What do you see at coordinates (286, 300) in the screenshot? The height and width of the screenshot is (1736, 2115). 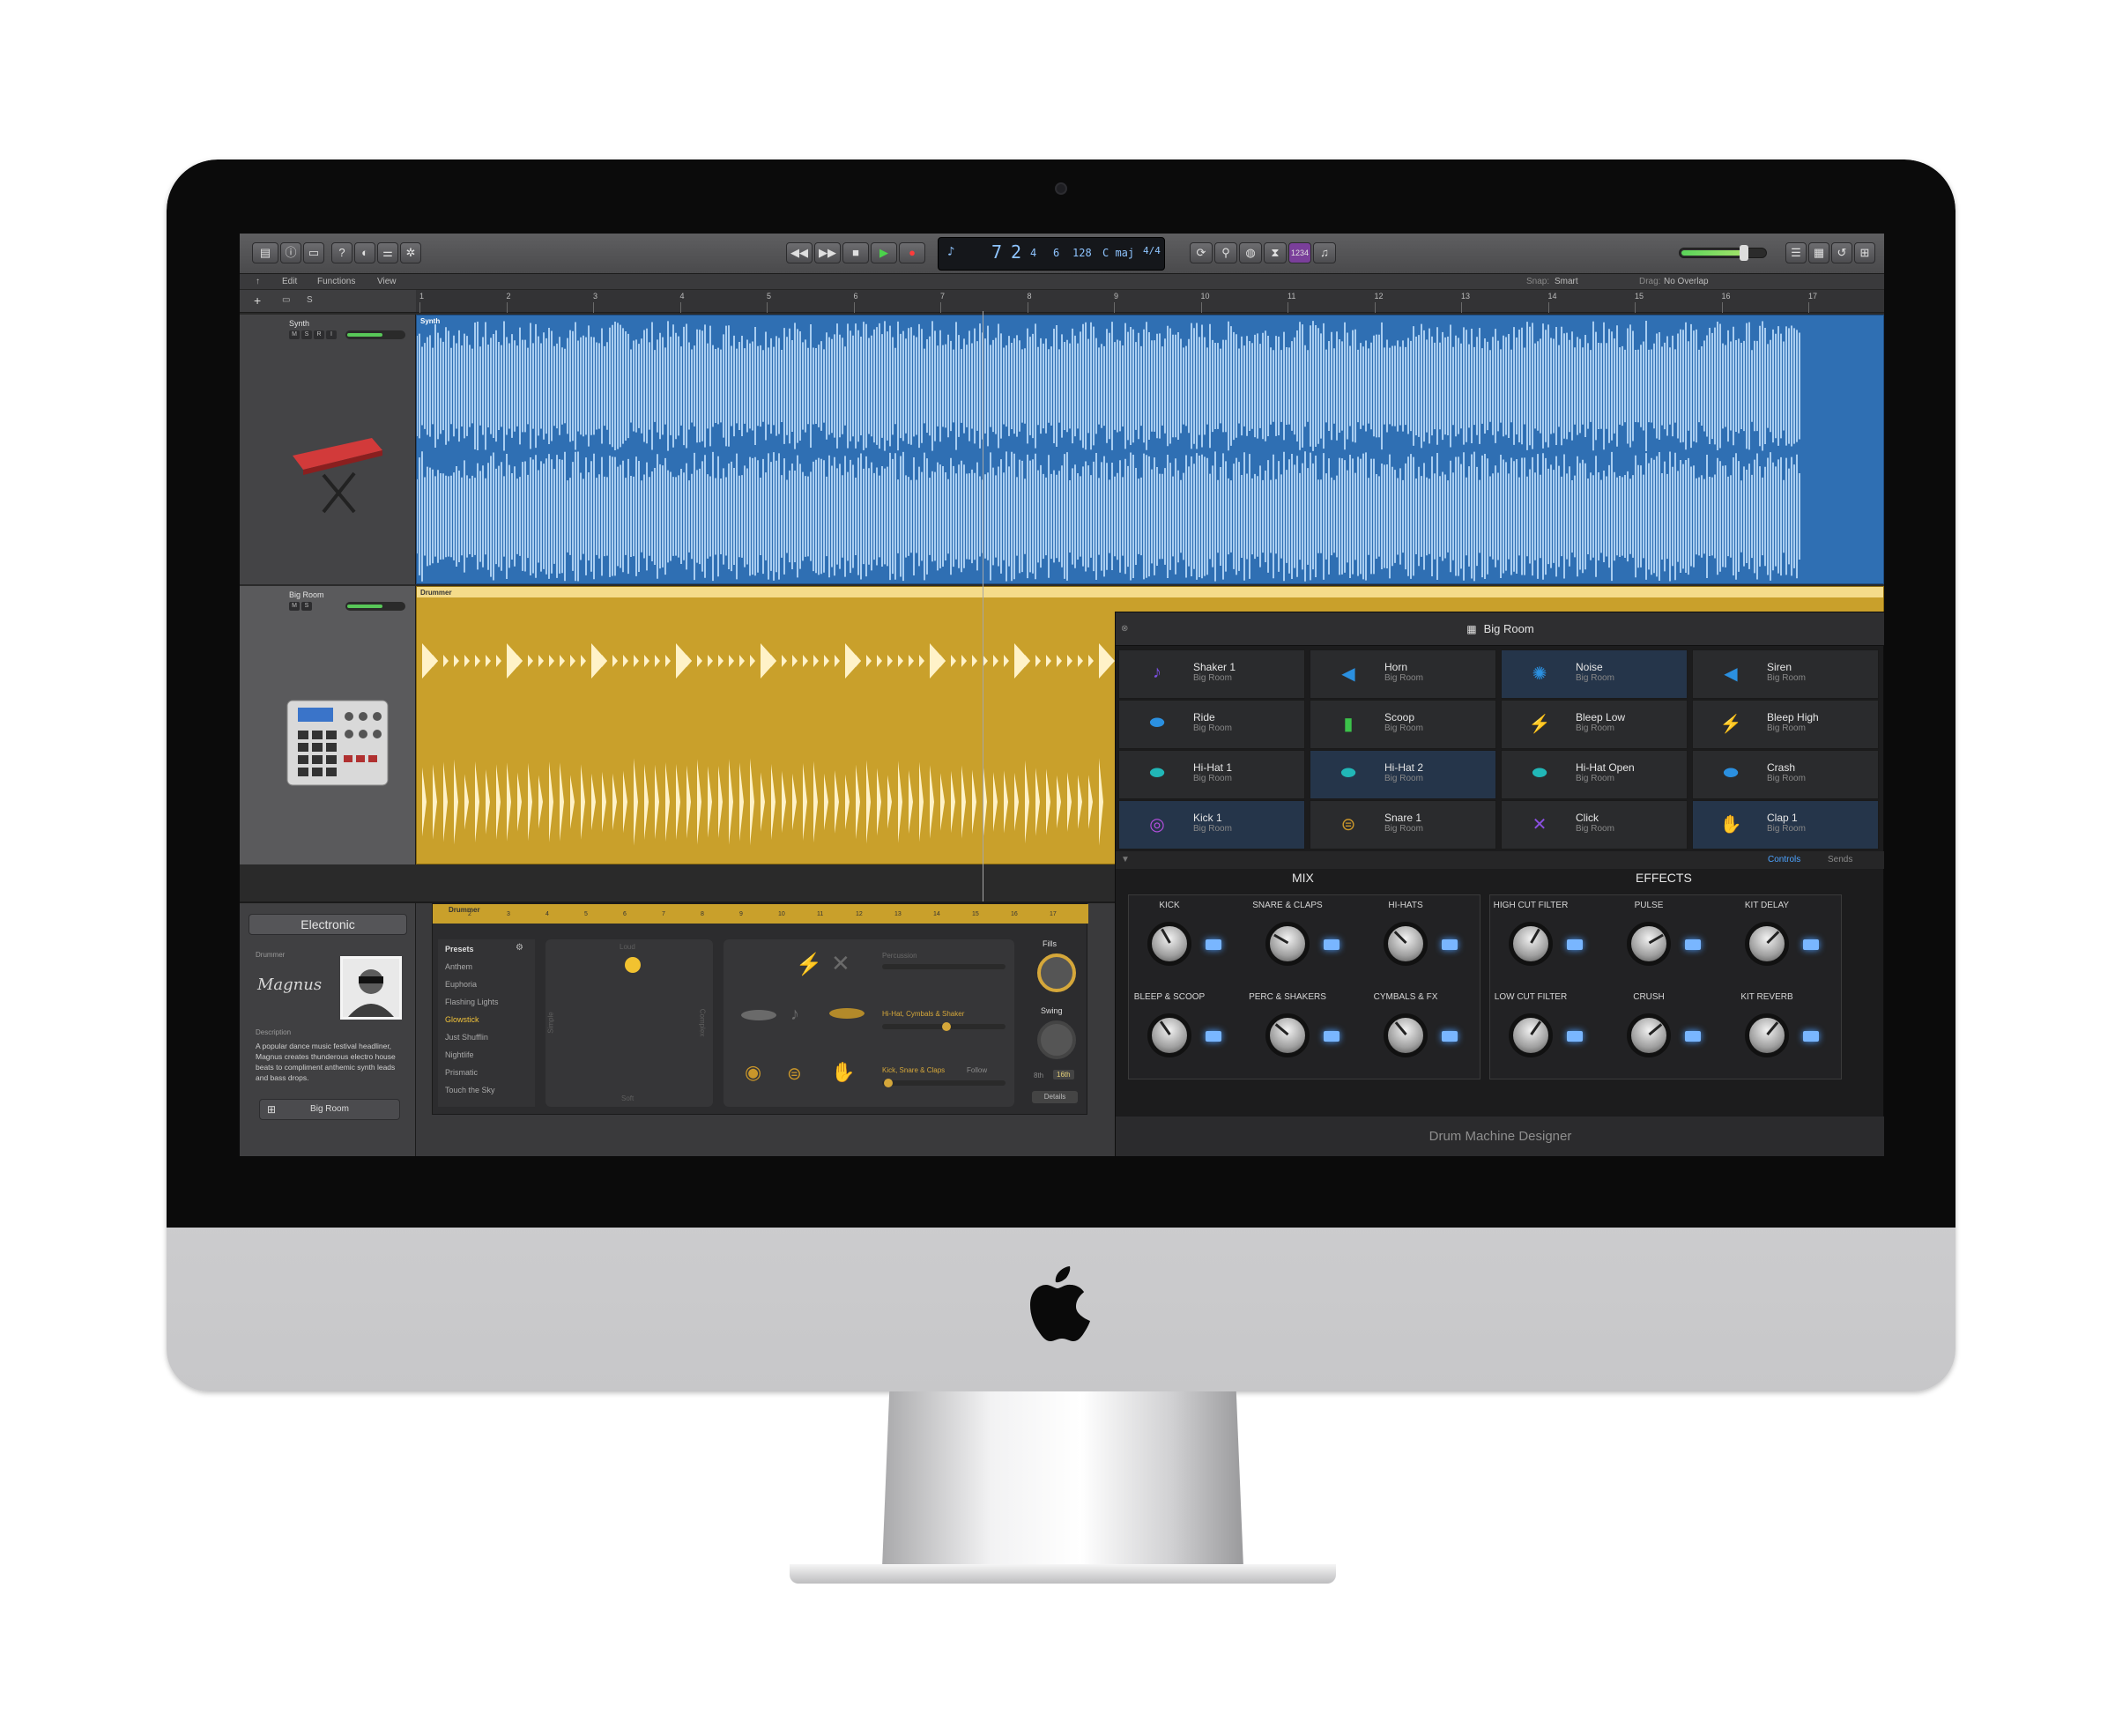 I see `folder-icon: ▭` at bounding box center [286, 300].